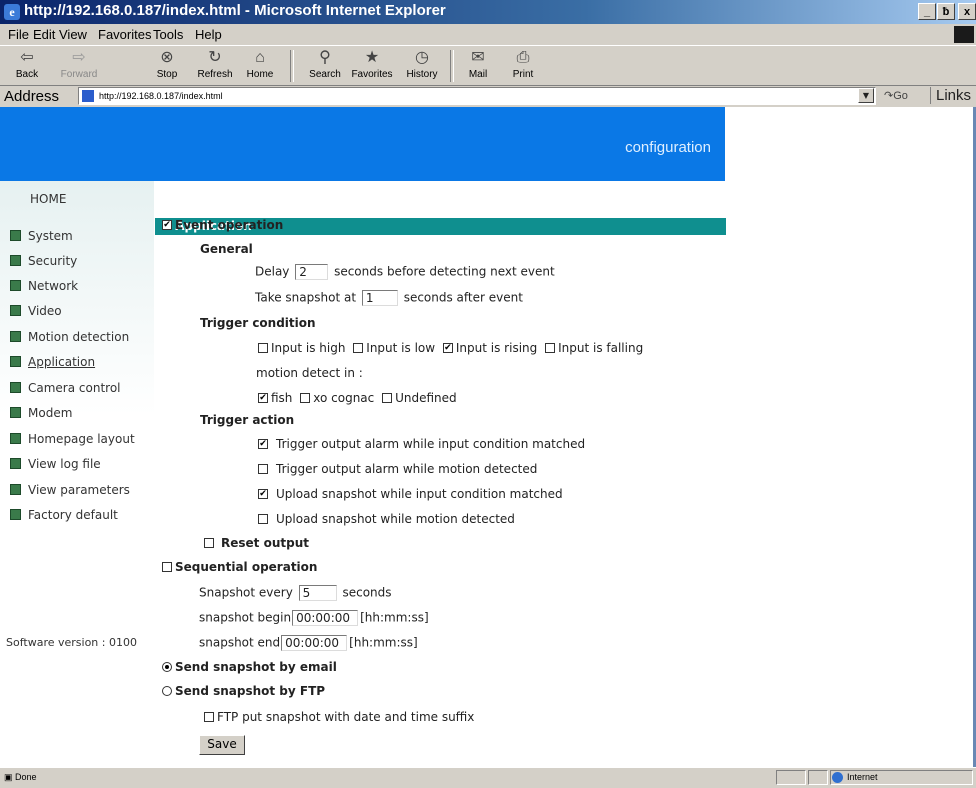  I want to click on input-falling-checkbox, so click(550, 347).